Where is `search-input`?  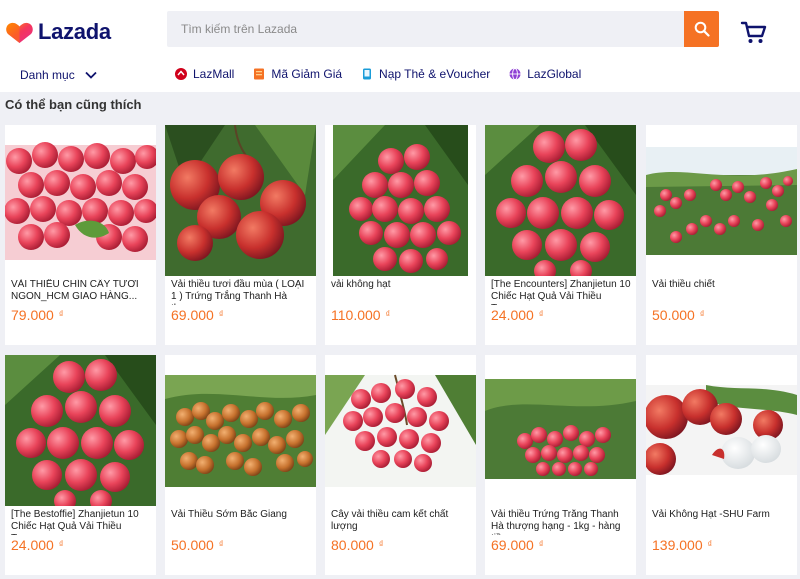
search-input is located at coordinates (425, 29).